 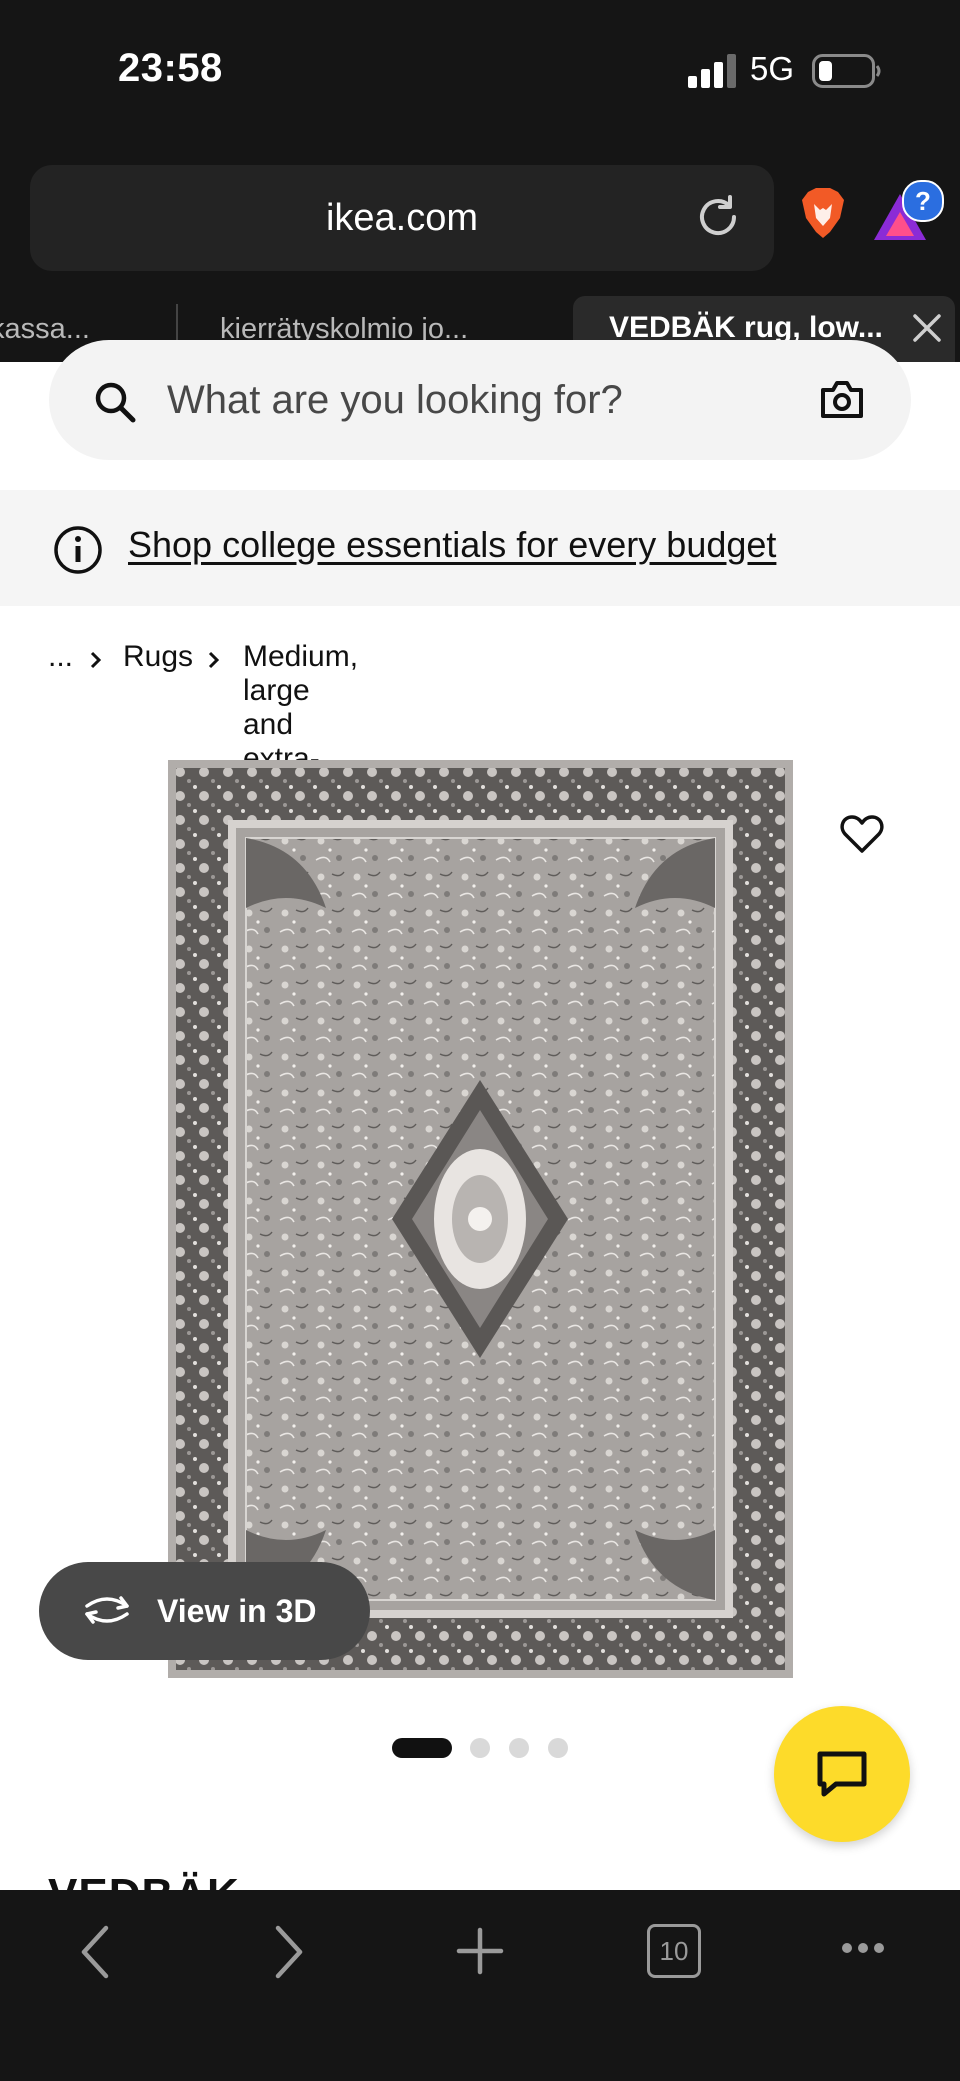 I want to click on view-in-3d-label: View in 3D, so click(x=237, y=1611).